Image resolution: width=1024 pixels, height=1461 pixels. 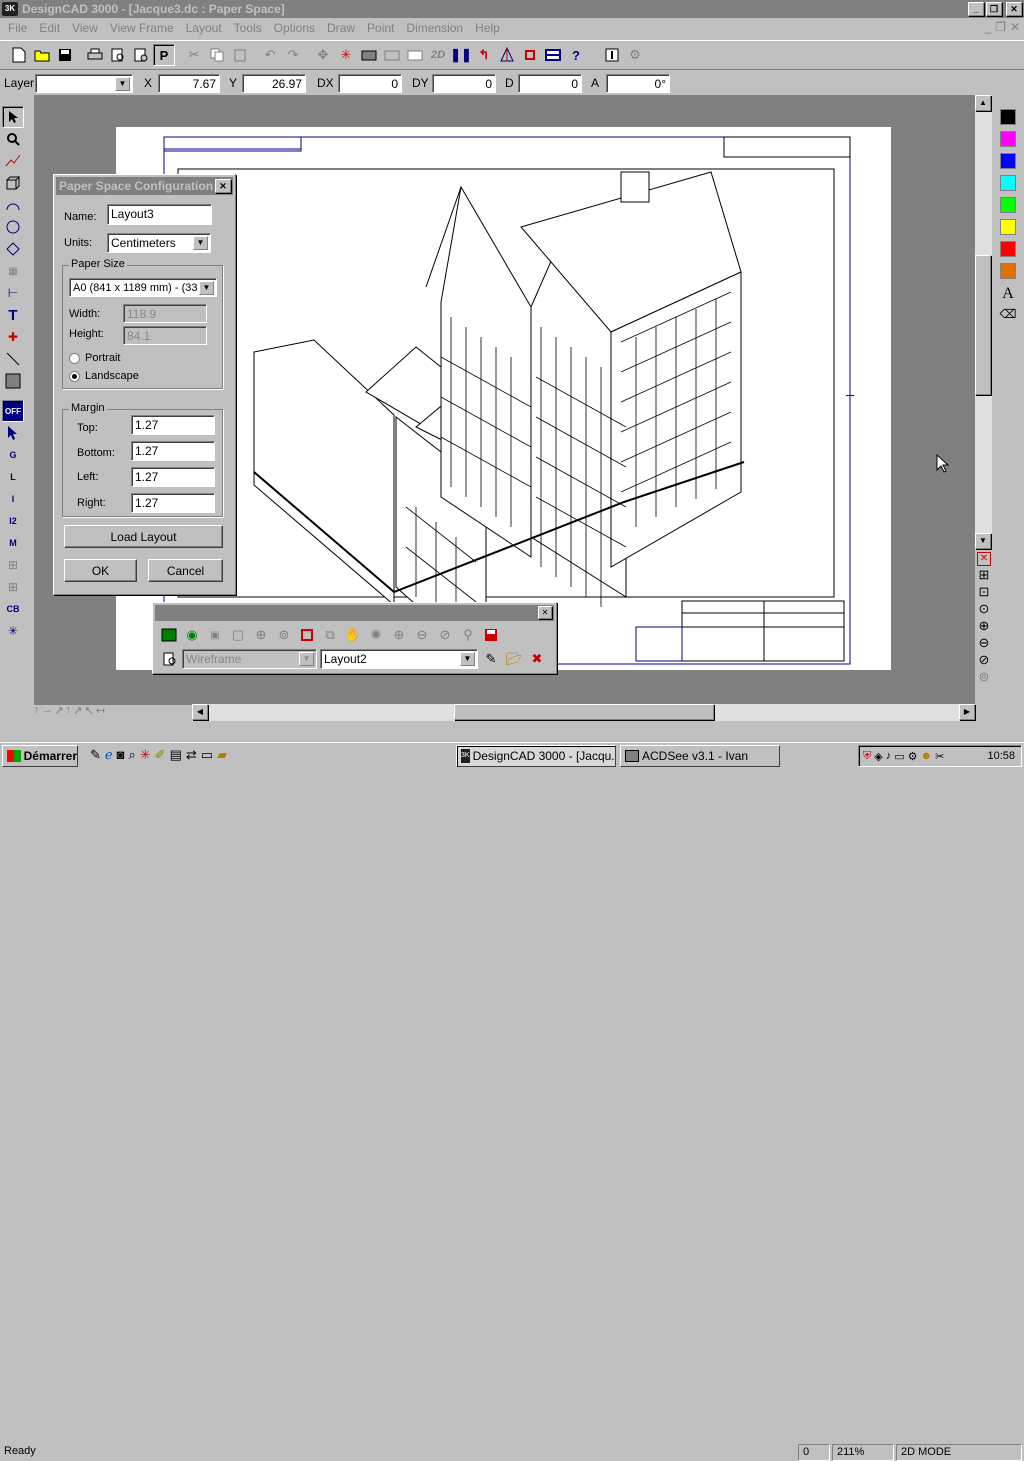 What do you see at coordinates (109, 755) in the screenshot?
I see `browser-launch-icon: ℯ` at bounding box center [109, 755].